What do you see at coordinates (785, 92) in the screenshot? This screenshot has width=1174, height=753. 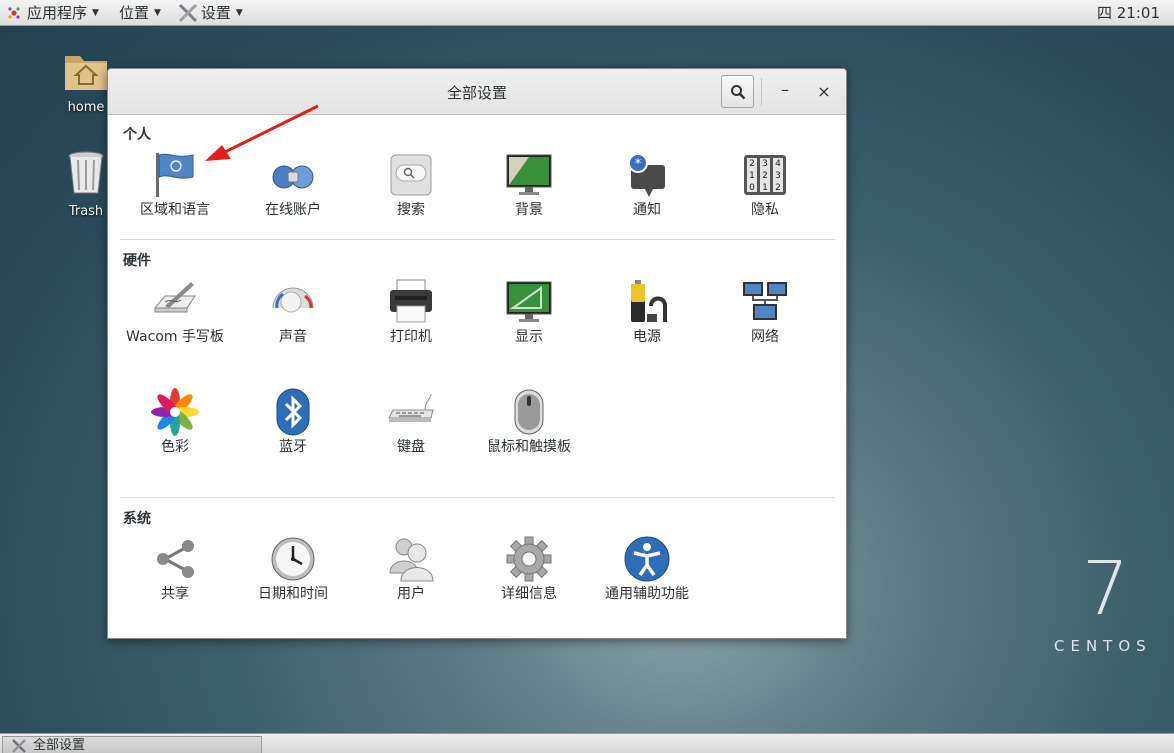 I see `minimize-button: –` at bounding box center [785, 92].